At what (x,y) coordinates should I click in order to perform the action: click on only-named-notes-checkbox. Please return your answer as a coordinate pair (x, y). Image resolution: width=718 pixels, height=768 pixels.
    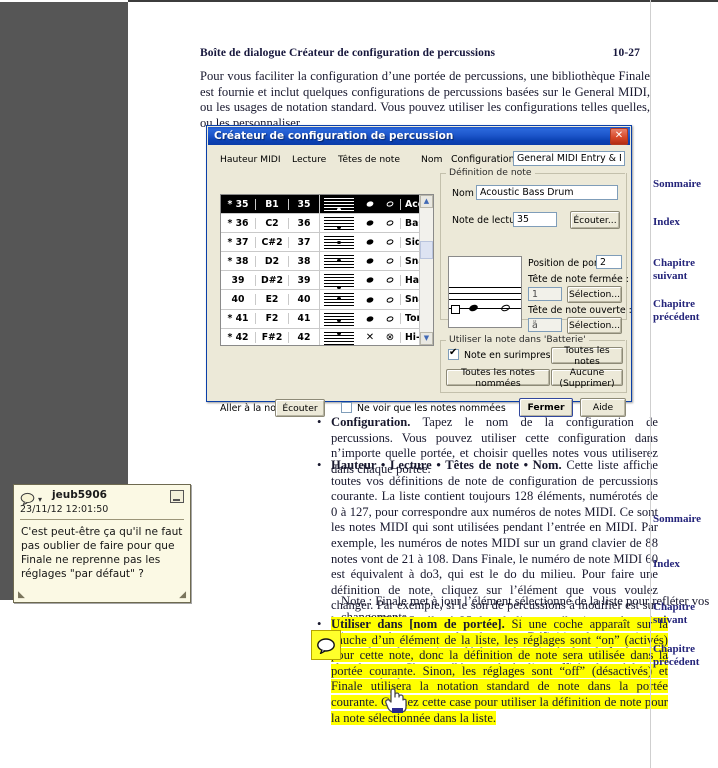
    Looking at the image, I should click on (346, 407).